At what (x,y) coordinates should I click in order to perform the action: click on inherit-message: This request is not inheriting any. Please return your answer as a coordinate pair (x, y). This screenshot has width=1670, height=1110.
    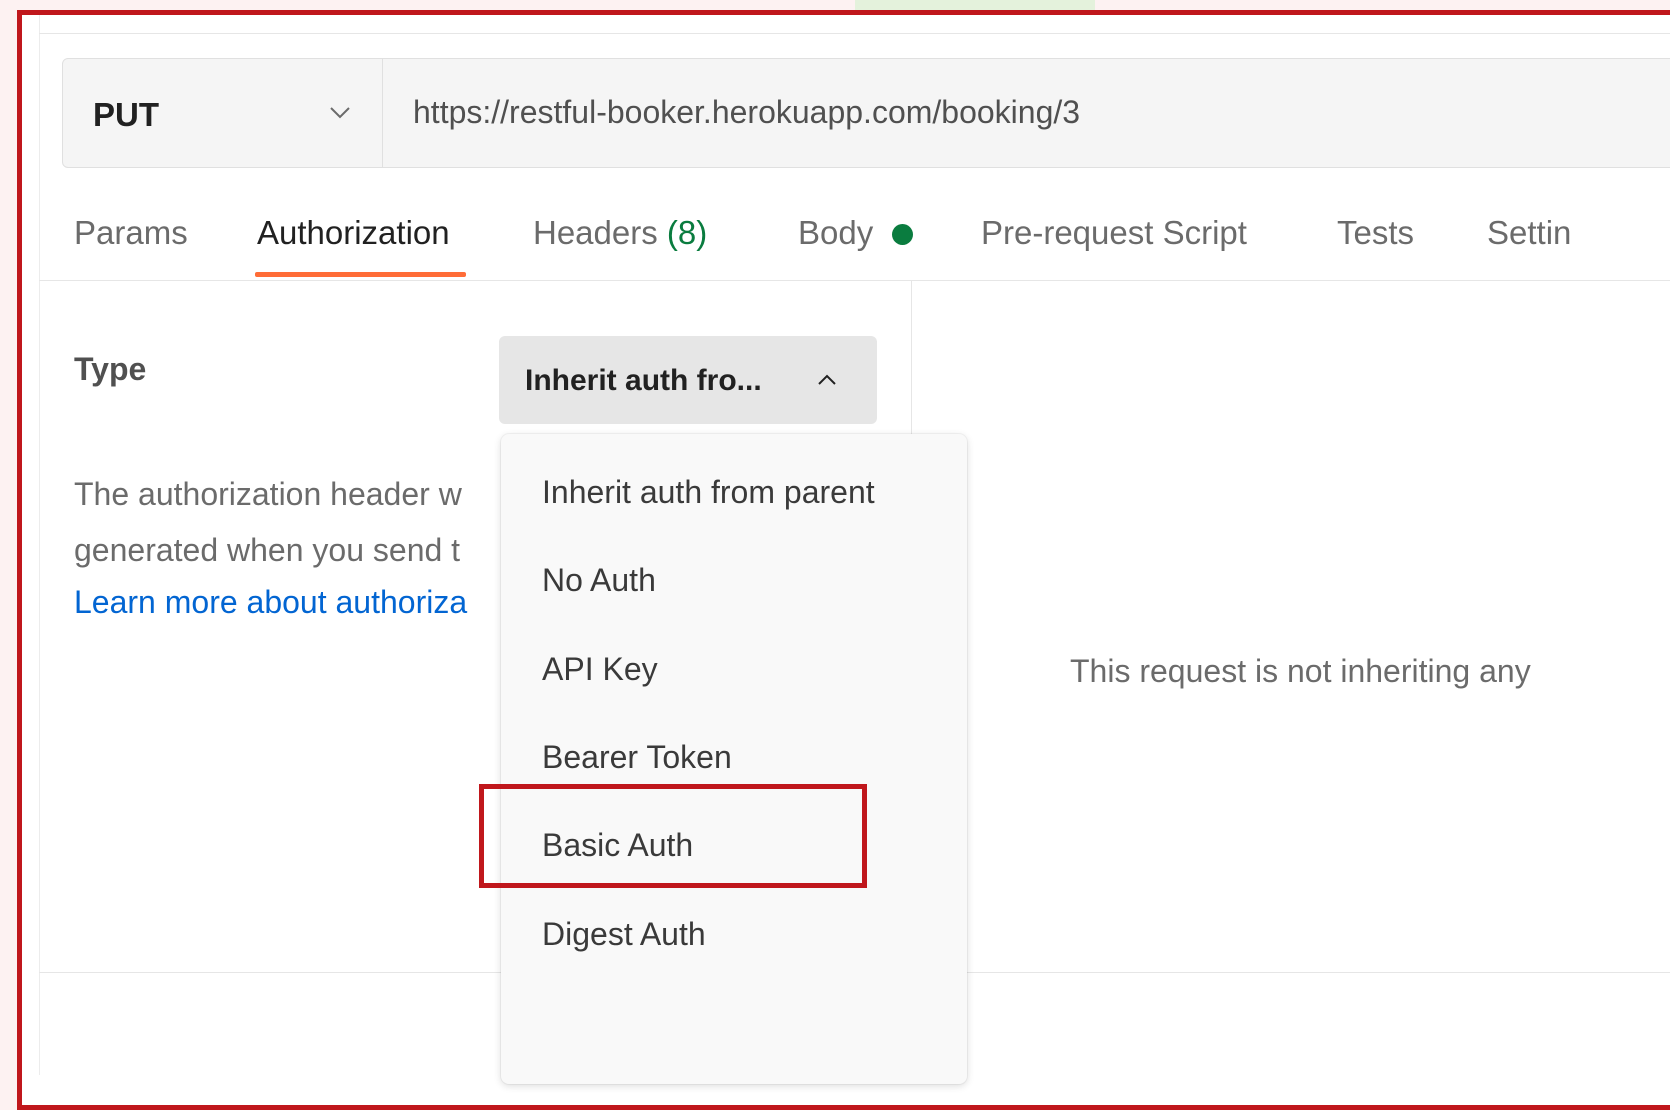
    Looking at the image, I should click on (1300, 671).